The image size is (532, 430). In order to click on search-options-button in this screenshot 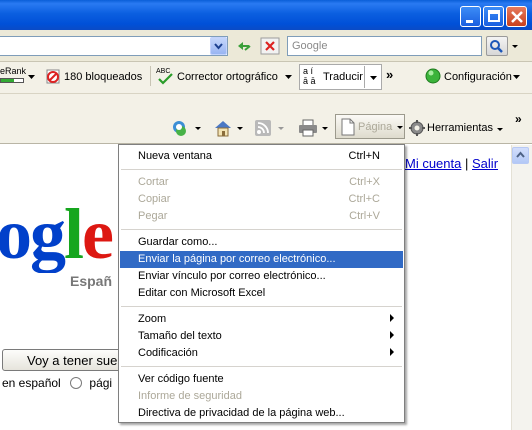, I will do `click(515, 46)`.